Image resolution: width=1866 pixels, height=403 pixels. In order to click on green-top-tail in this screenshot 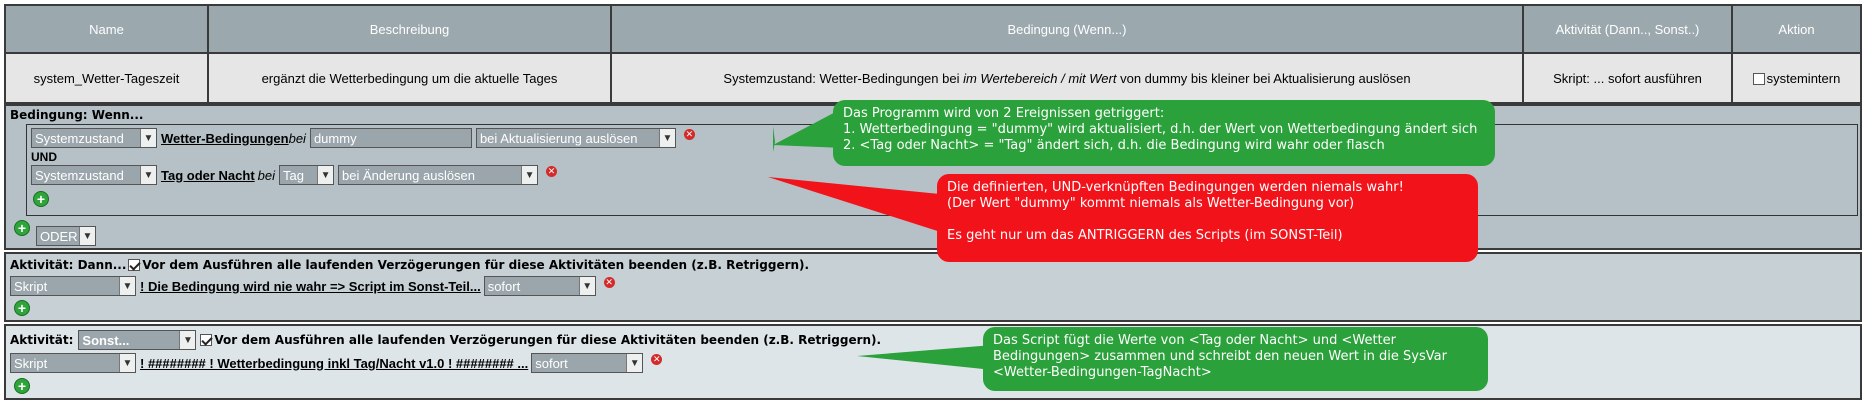, I will do `click(774, 139)`.